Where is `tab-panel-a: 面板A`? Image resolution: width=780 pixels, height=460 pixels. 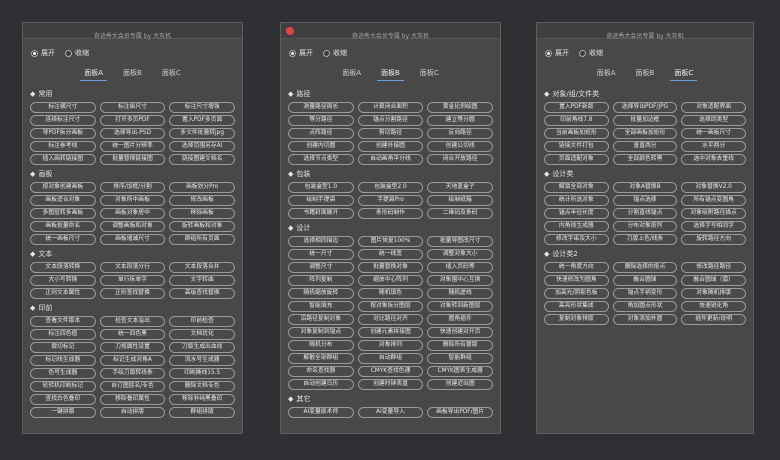
tab-panel-a: 面板A is located at coordinates (351, 74).